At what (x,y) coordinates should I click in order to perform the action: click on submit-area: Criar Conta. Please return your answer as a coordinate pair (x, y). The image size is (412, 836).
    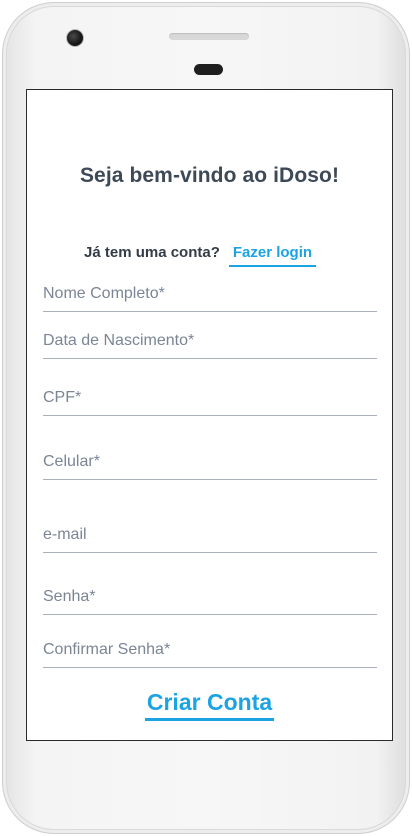
    Looking at the image, I should click on (209, 704).